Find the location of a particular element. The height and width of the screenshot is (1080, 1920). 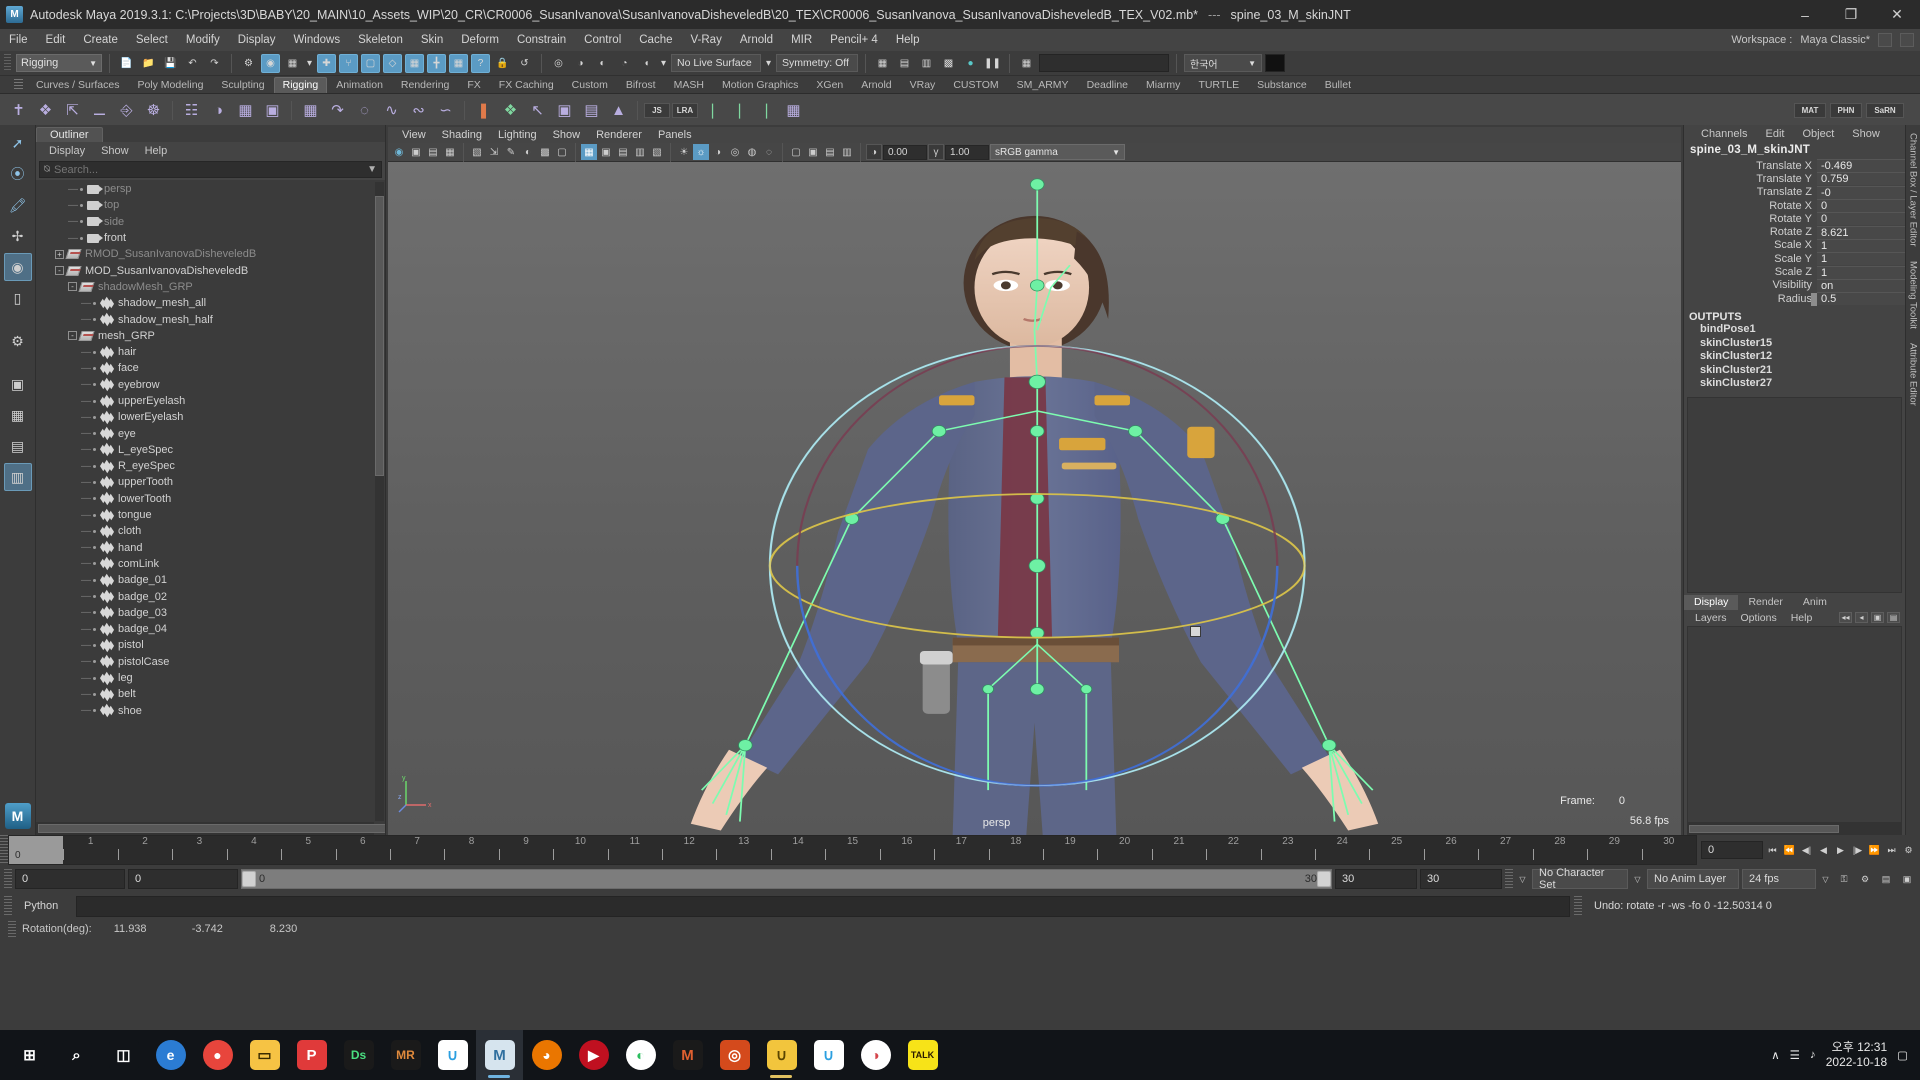

shelf-tab-motion-graphics: Motion Graphics is located at coordinates (760, 85).